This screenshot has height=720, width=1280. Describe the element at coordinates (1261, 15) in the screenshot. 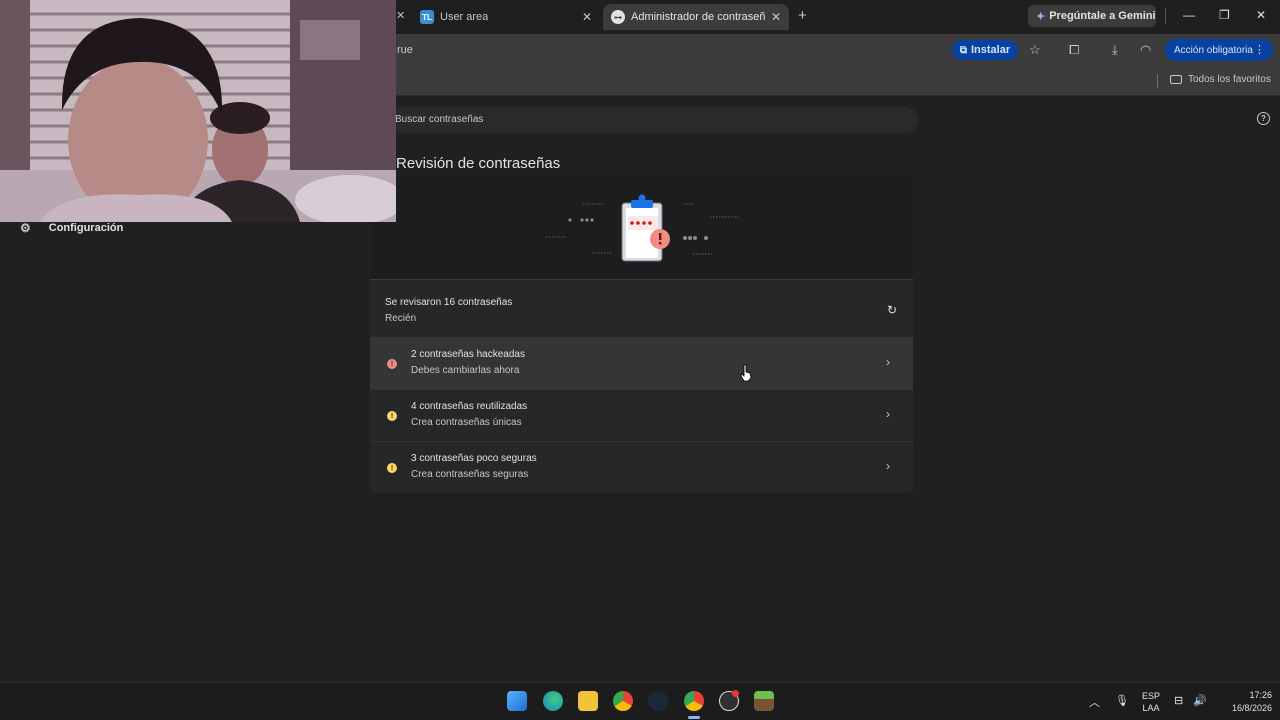

I see `window-close-icon: ✕` at that location.